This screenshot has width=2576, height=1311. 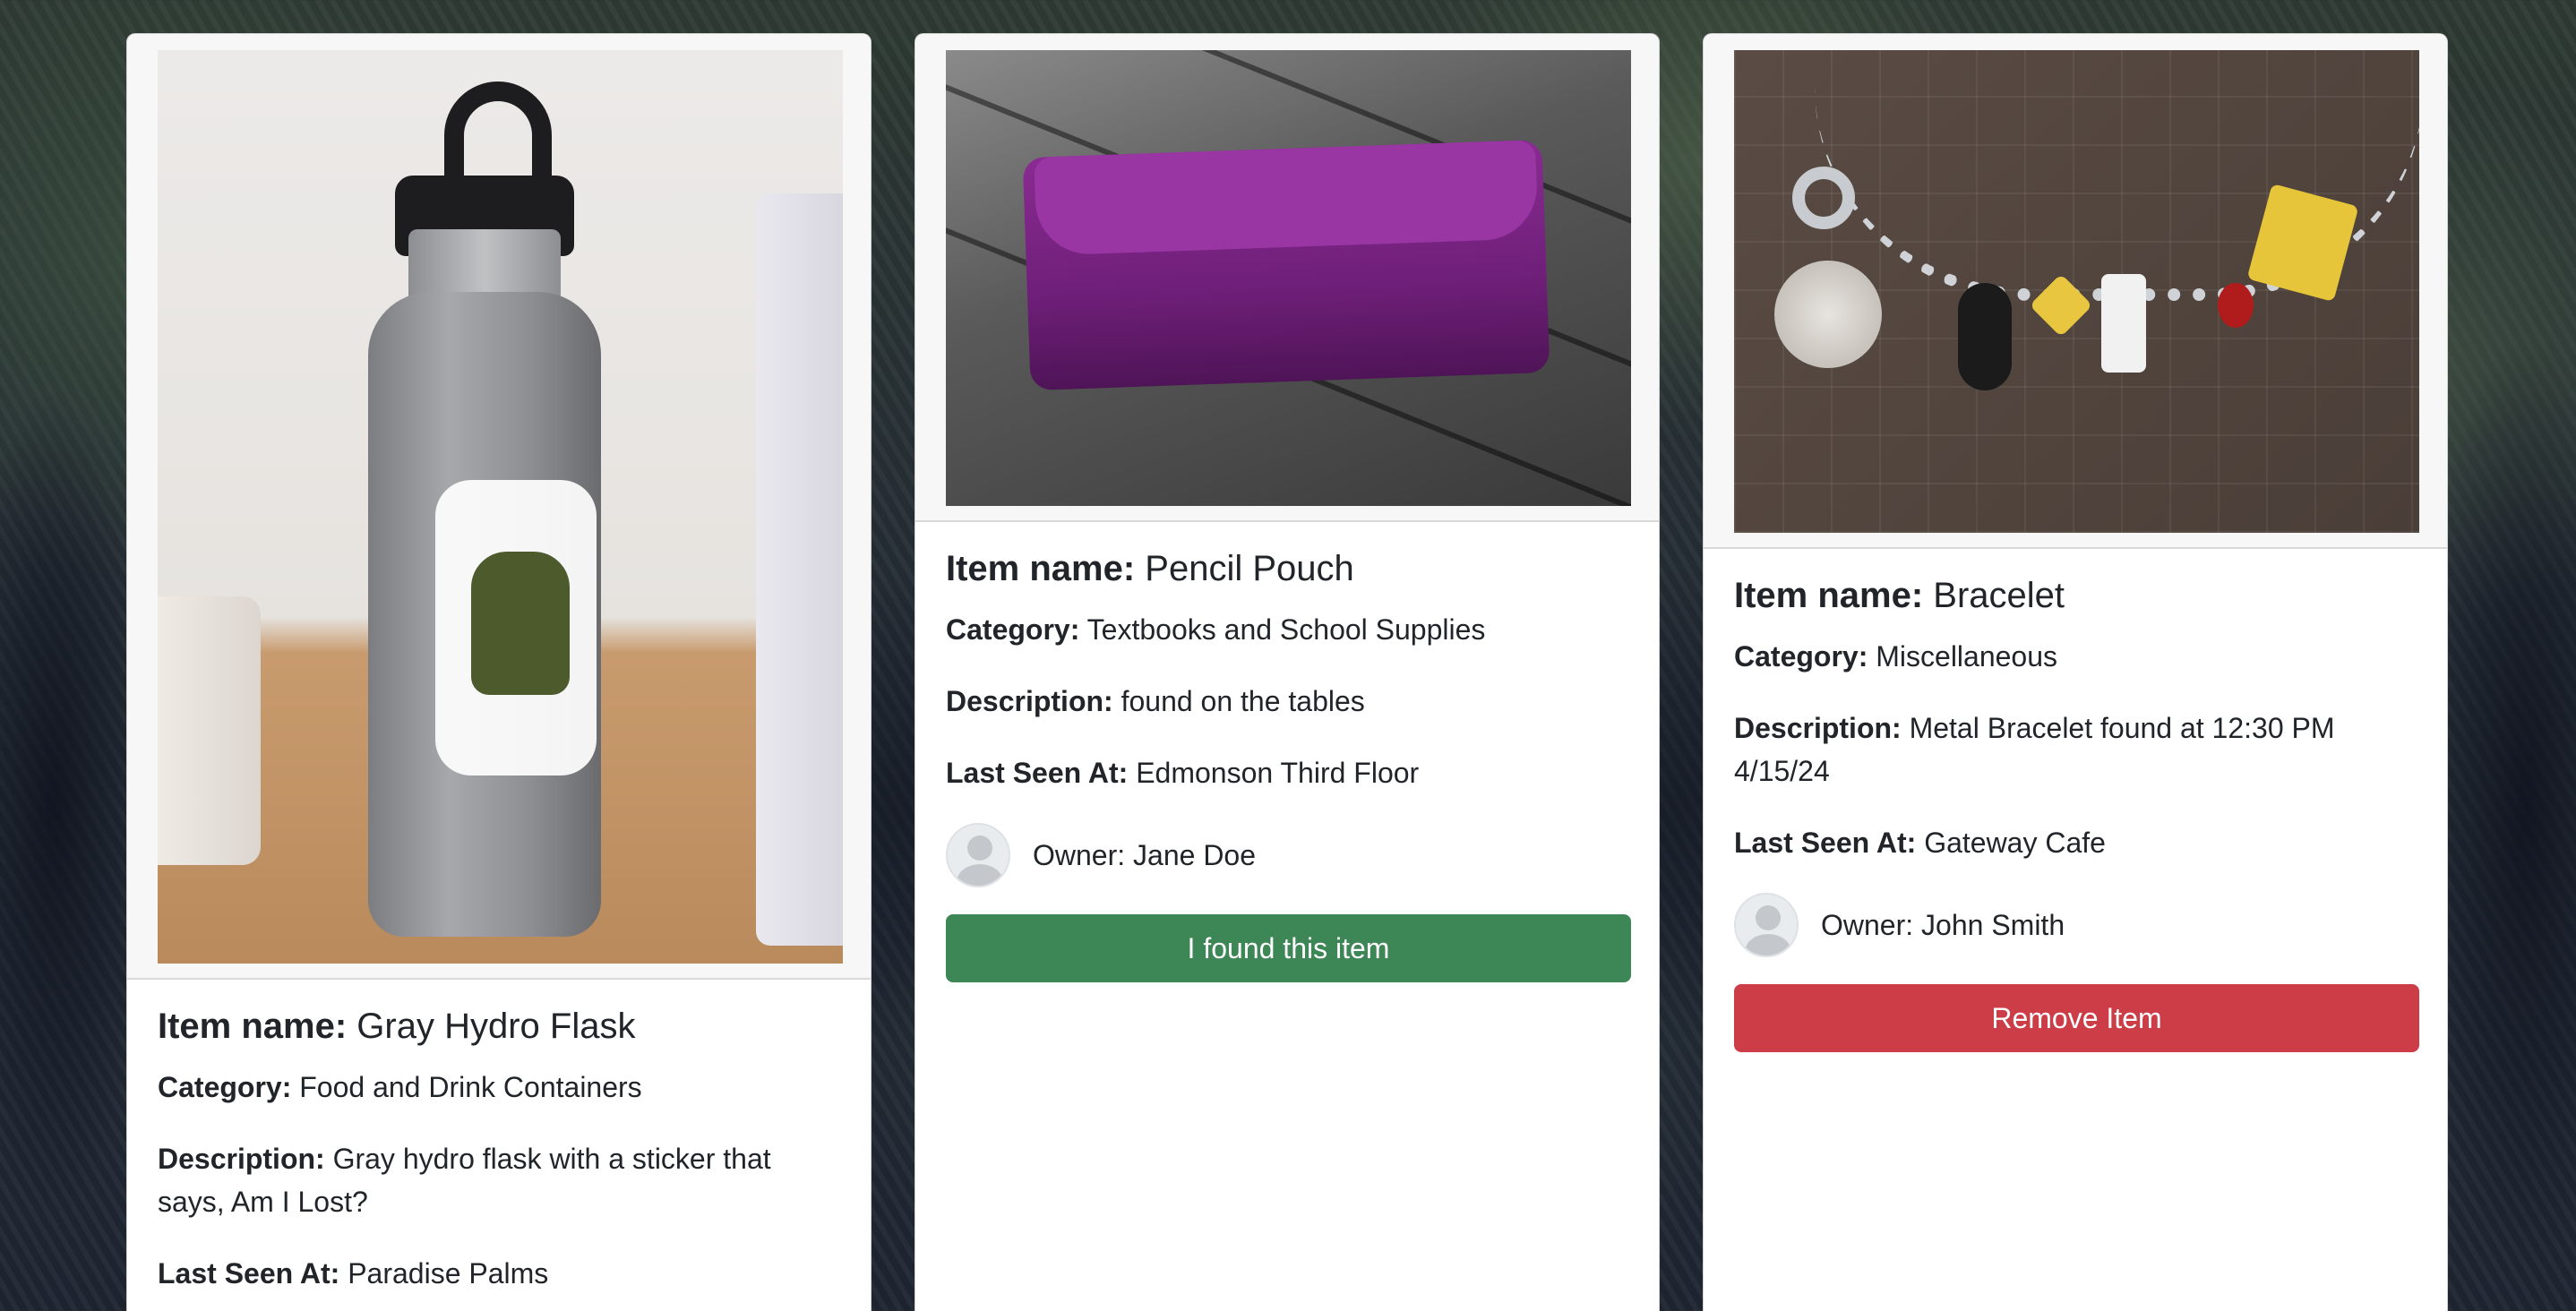 What do you see at coordinates (1999, 595) in the screenshot?
I see `item-name-value: Bracelet` at bounding box center [1999, 595].